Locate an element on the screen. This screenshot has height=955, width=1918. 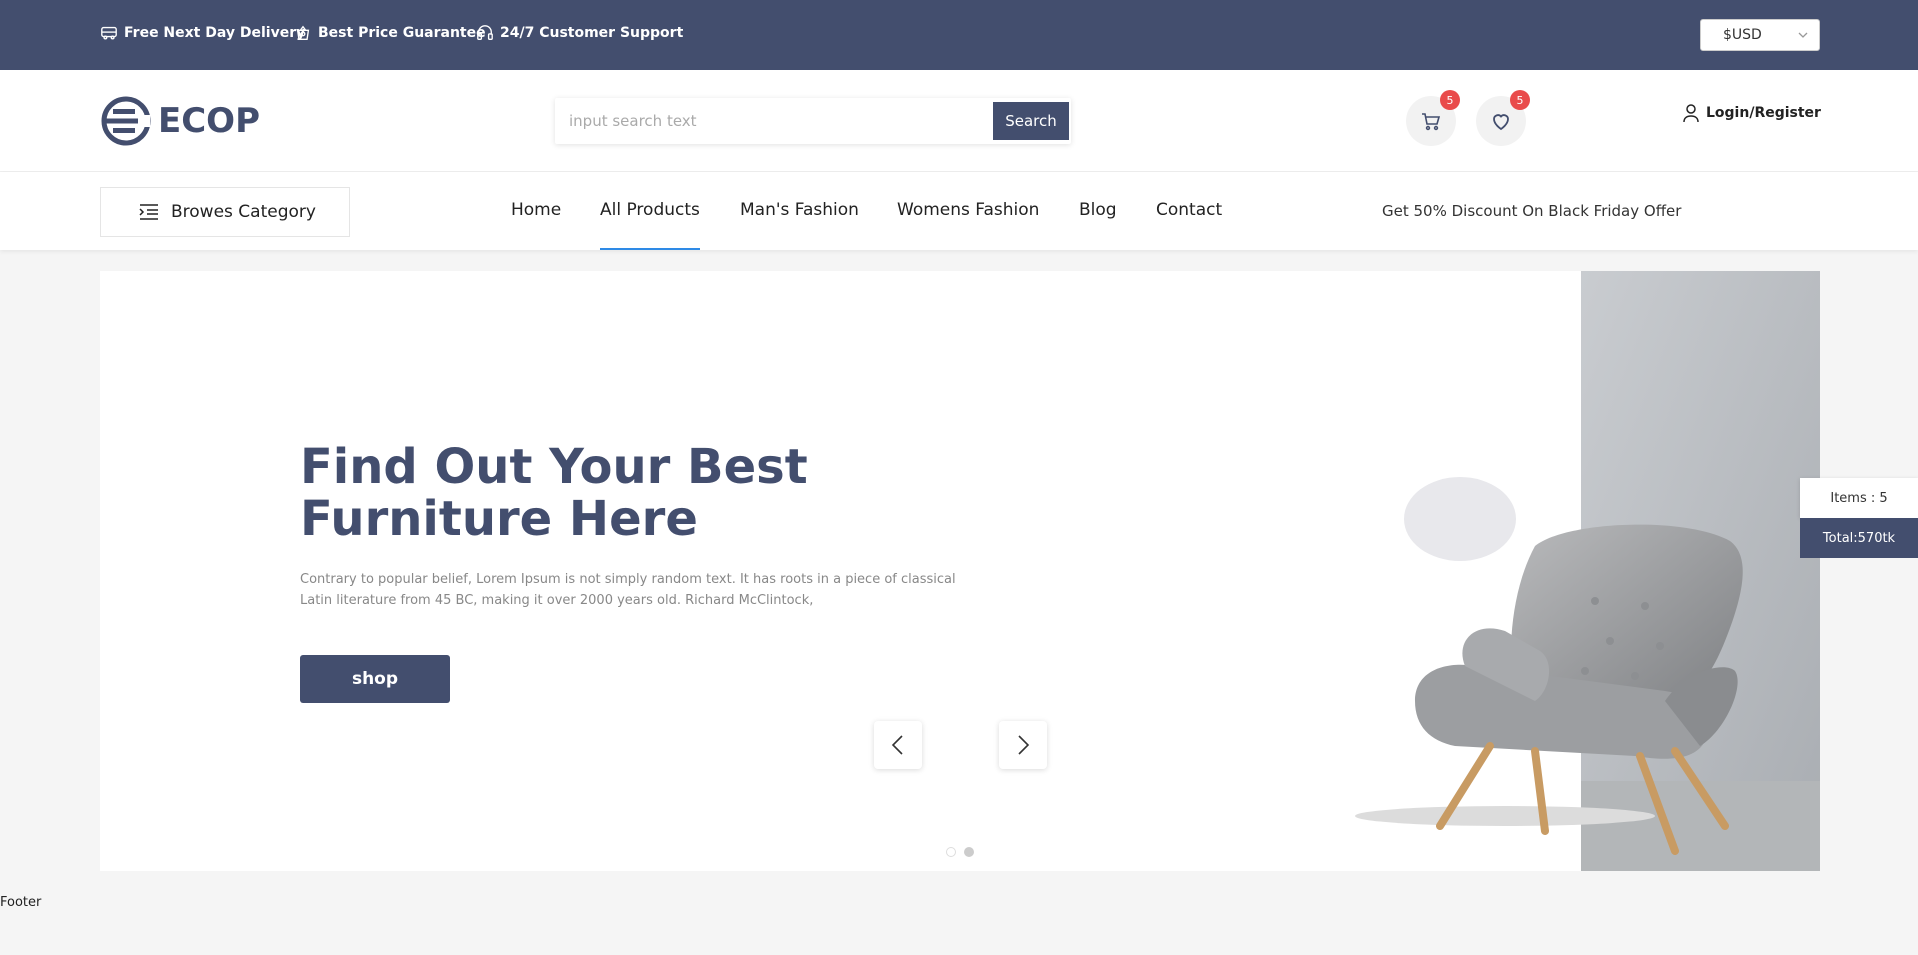
promo-text: Get 50% Discount On Black Friday Offer is located at coordinates (1532, 211).